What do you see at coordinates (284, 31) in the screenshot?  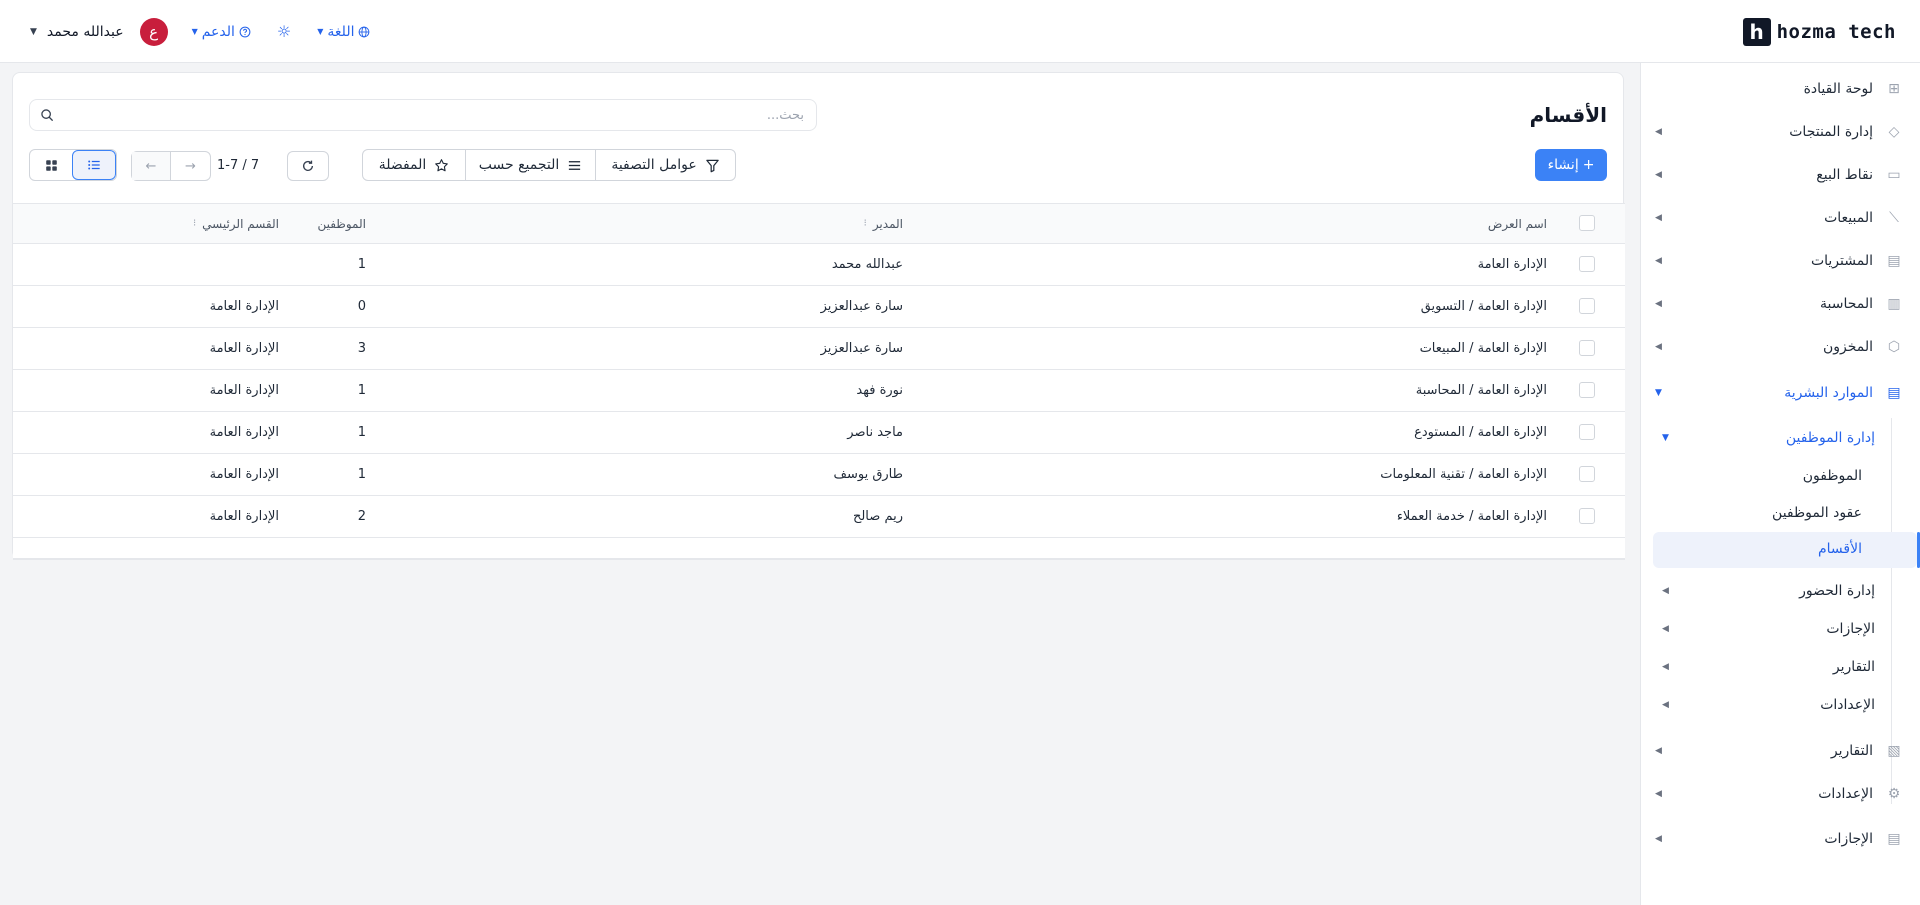 I see `theme-toggle-sun-icon: ☼` at bounding box center [284, 31].